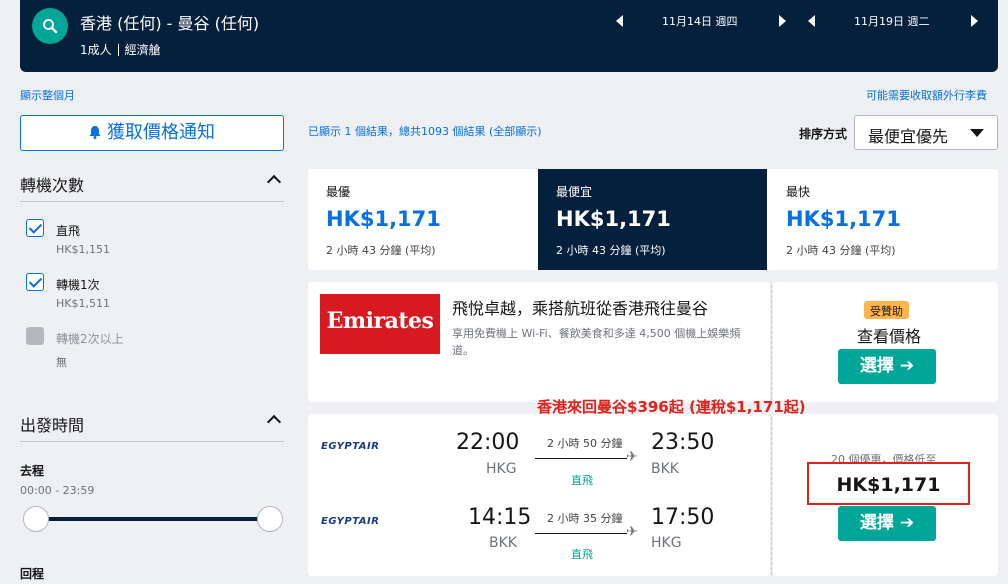 This screenshot has height=584, width=1008. What do you see at coordinates (889, 336) in the screenshot?
I see `view-price-label: 查看價格` at bounding box center [889, 336].